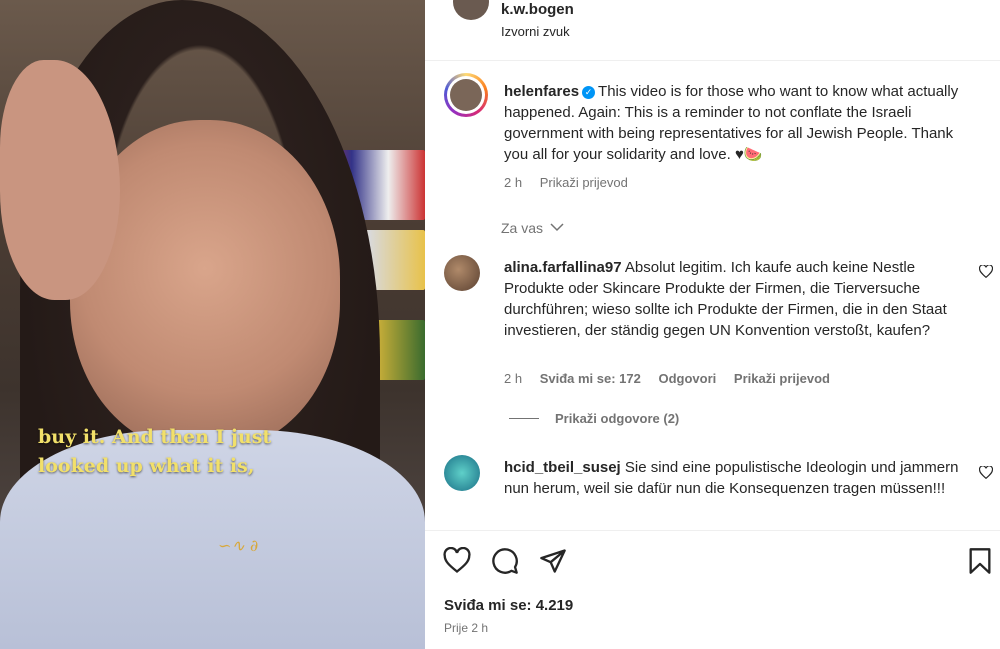 This screenshot has width=1000, height=649. I want to click on caption-time: 2 h, so click(513, 182).